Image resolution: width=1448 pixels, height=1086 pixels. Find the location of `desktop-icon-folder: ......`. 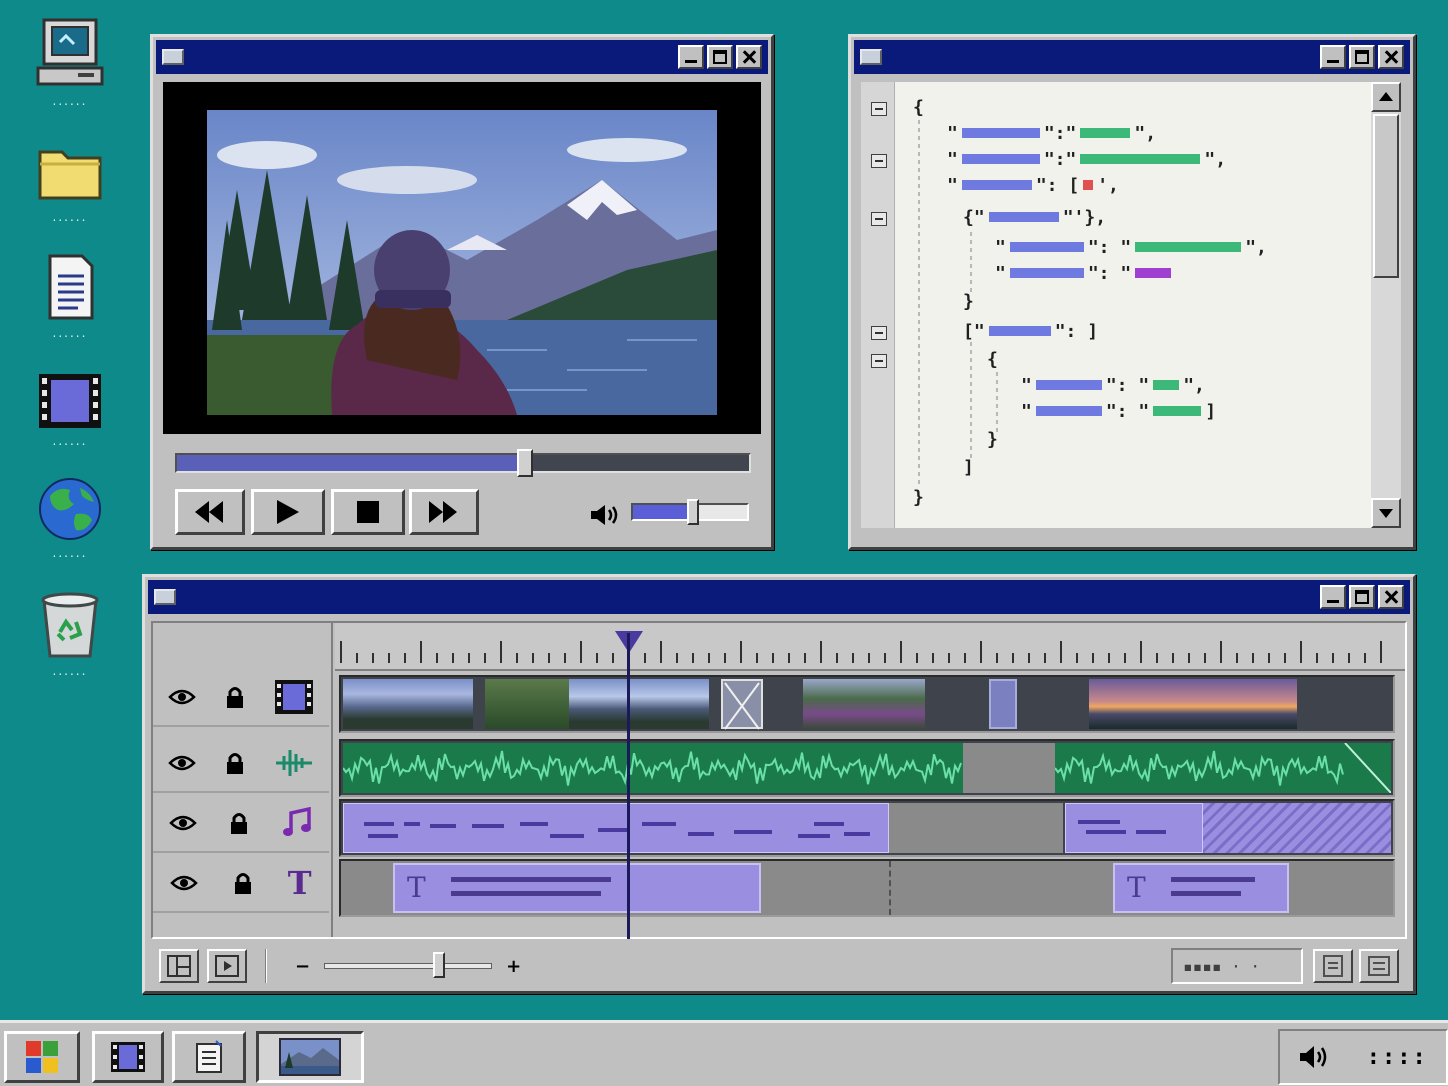

desktop-icon-folder: ...... is located at coordinates (70, 192).